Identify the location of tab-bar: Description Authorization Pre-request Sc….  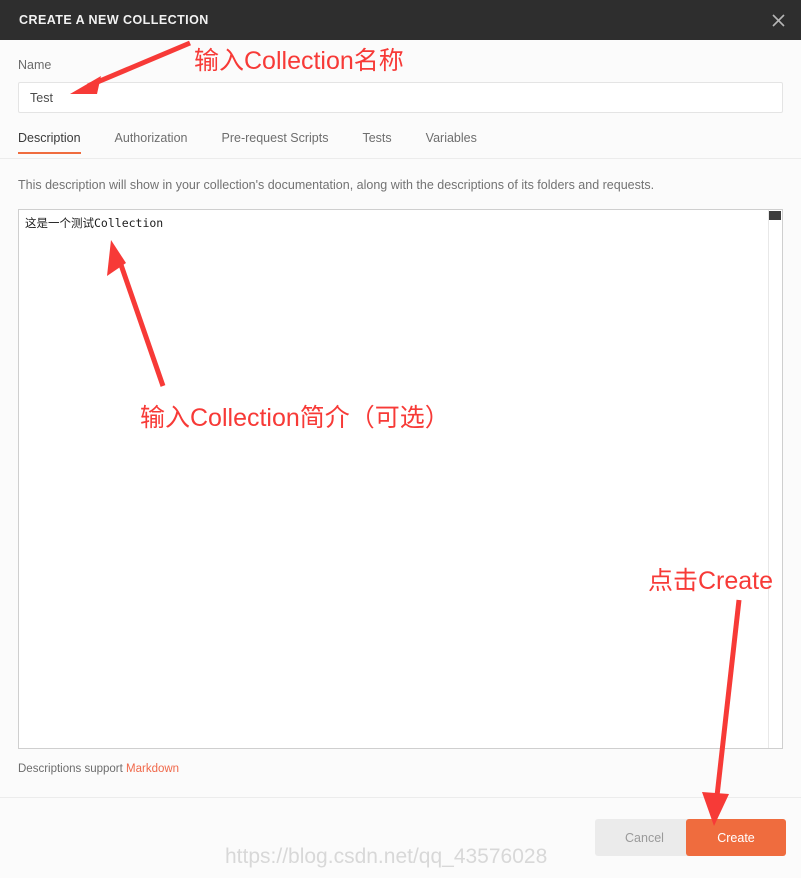
(400, 143).